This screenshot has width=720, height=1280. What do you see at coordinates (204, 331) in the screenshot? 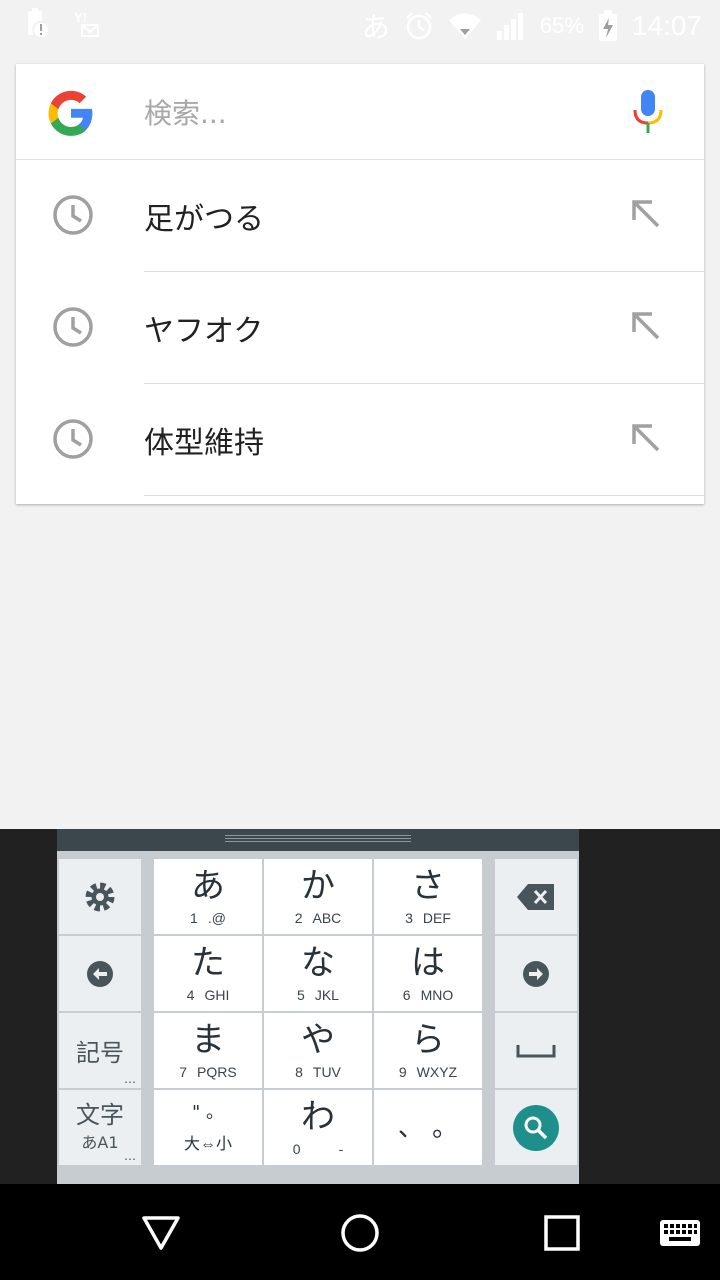
I see `suggestion-text: ヤフオク` at bounding box center [204, 331].